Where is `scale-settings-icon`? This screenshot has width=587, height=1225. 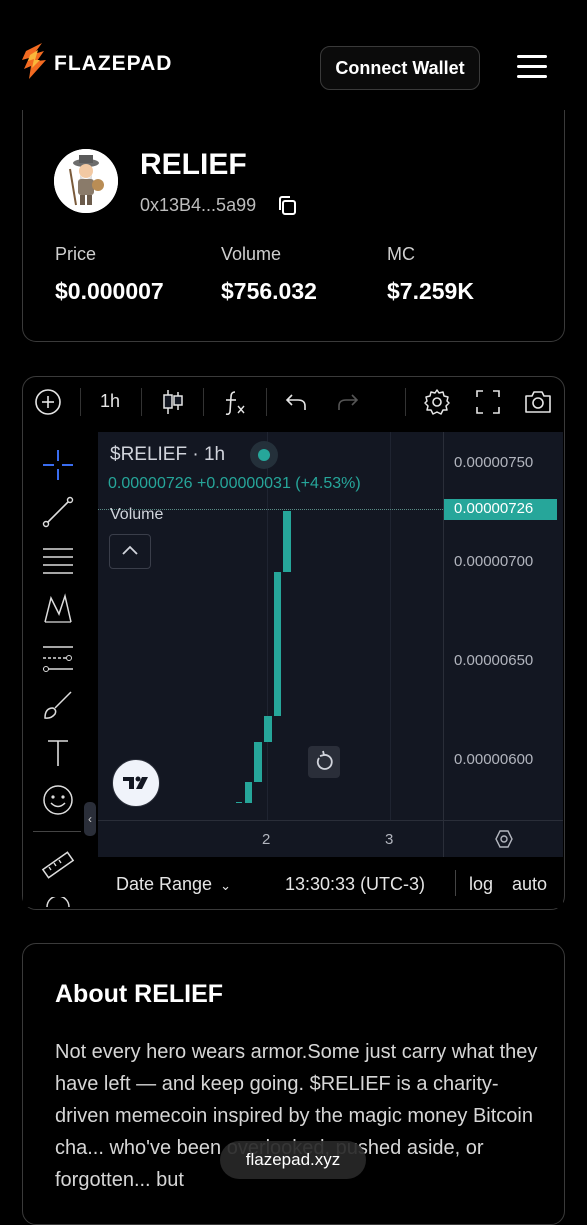
scale-settings-icon is located at coordinates (504, 839).